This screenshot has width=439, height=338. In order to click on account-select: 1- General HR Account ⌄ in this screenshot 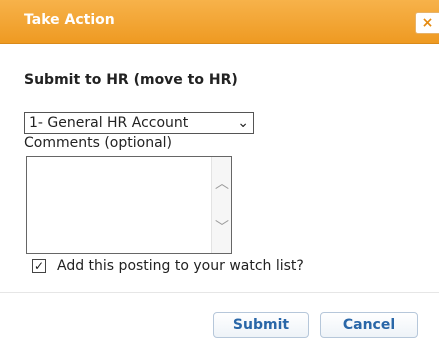, I will do `click(139, 123)`.